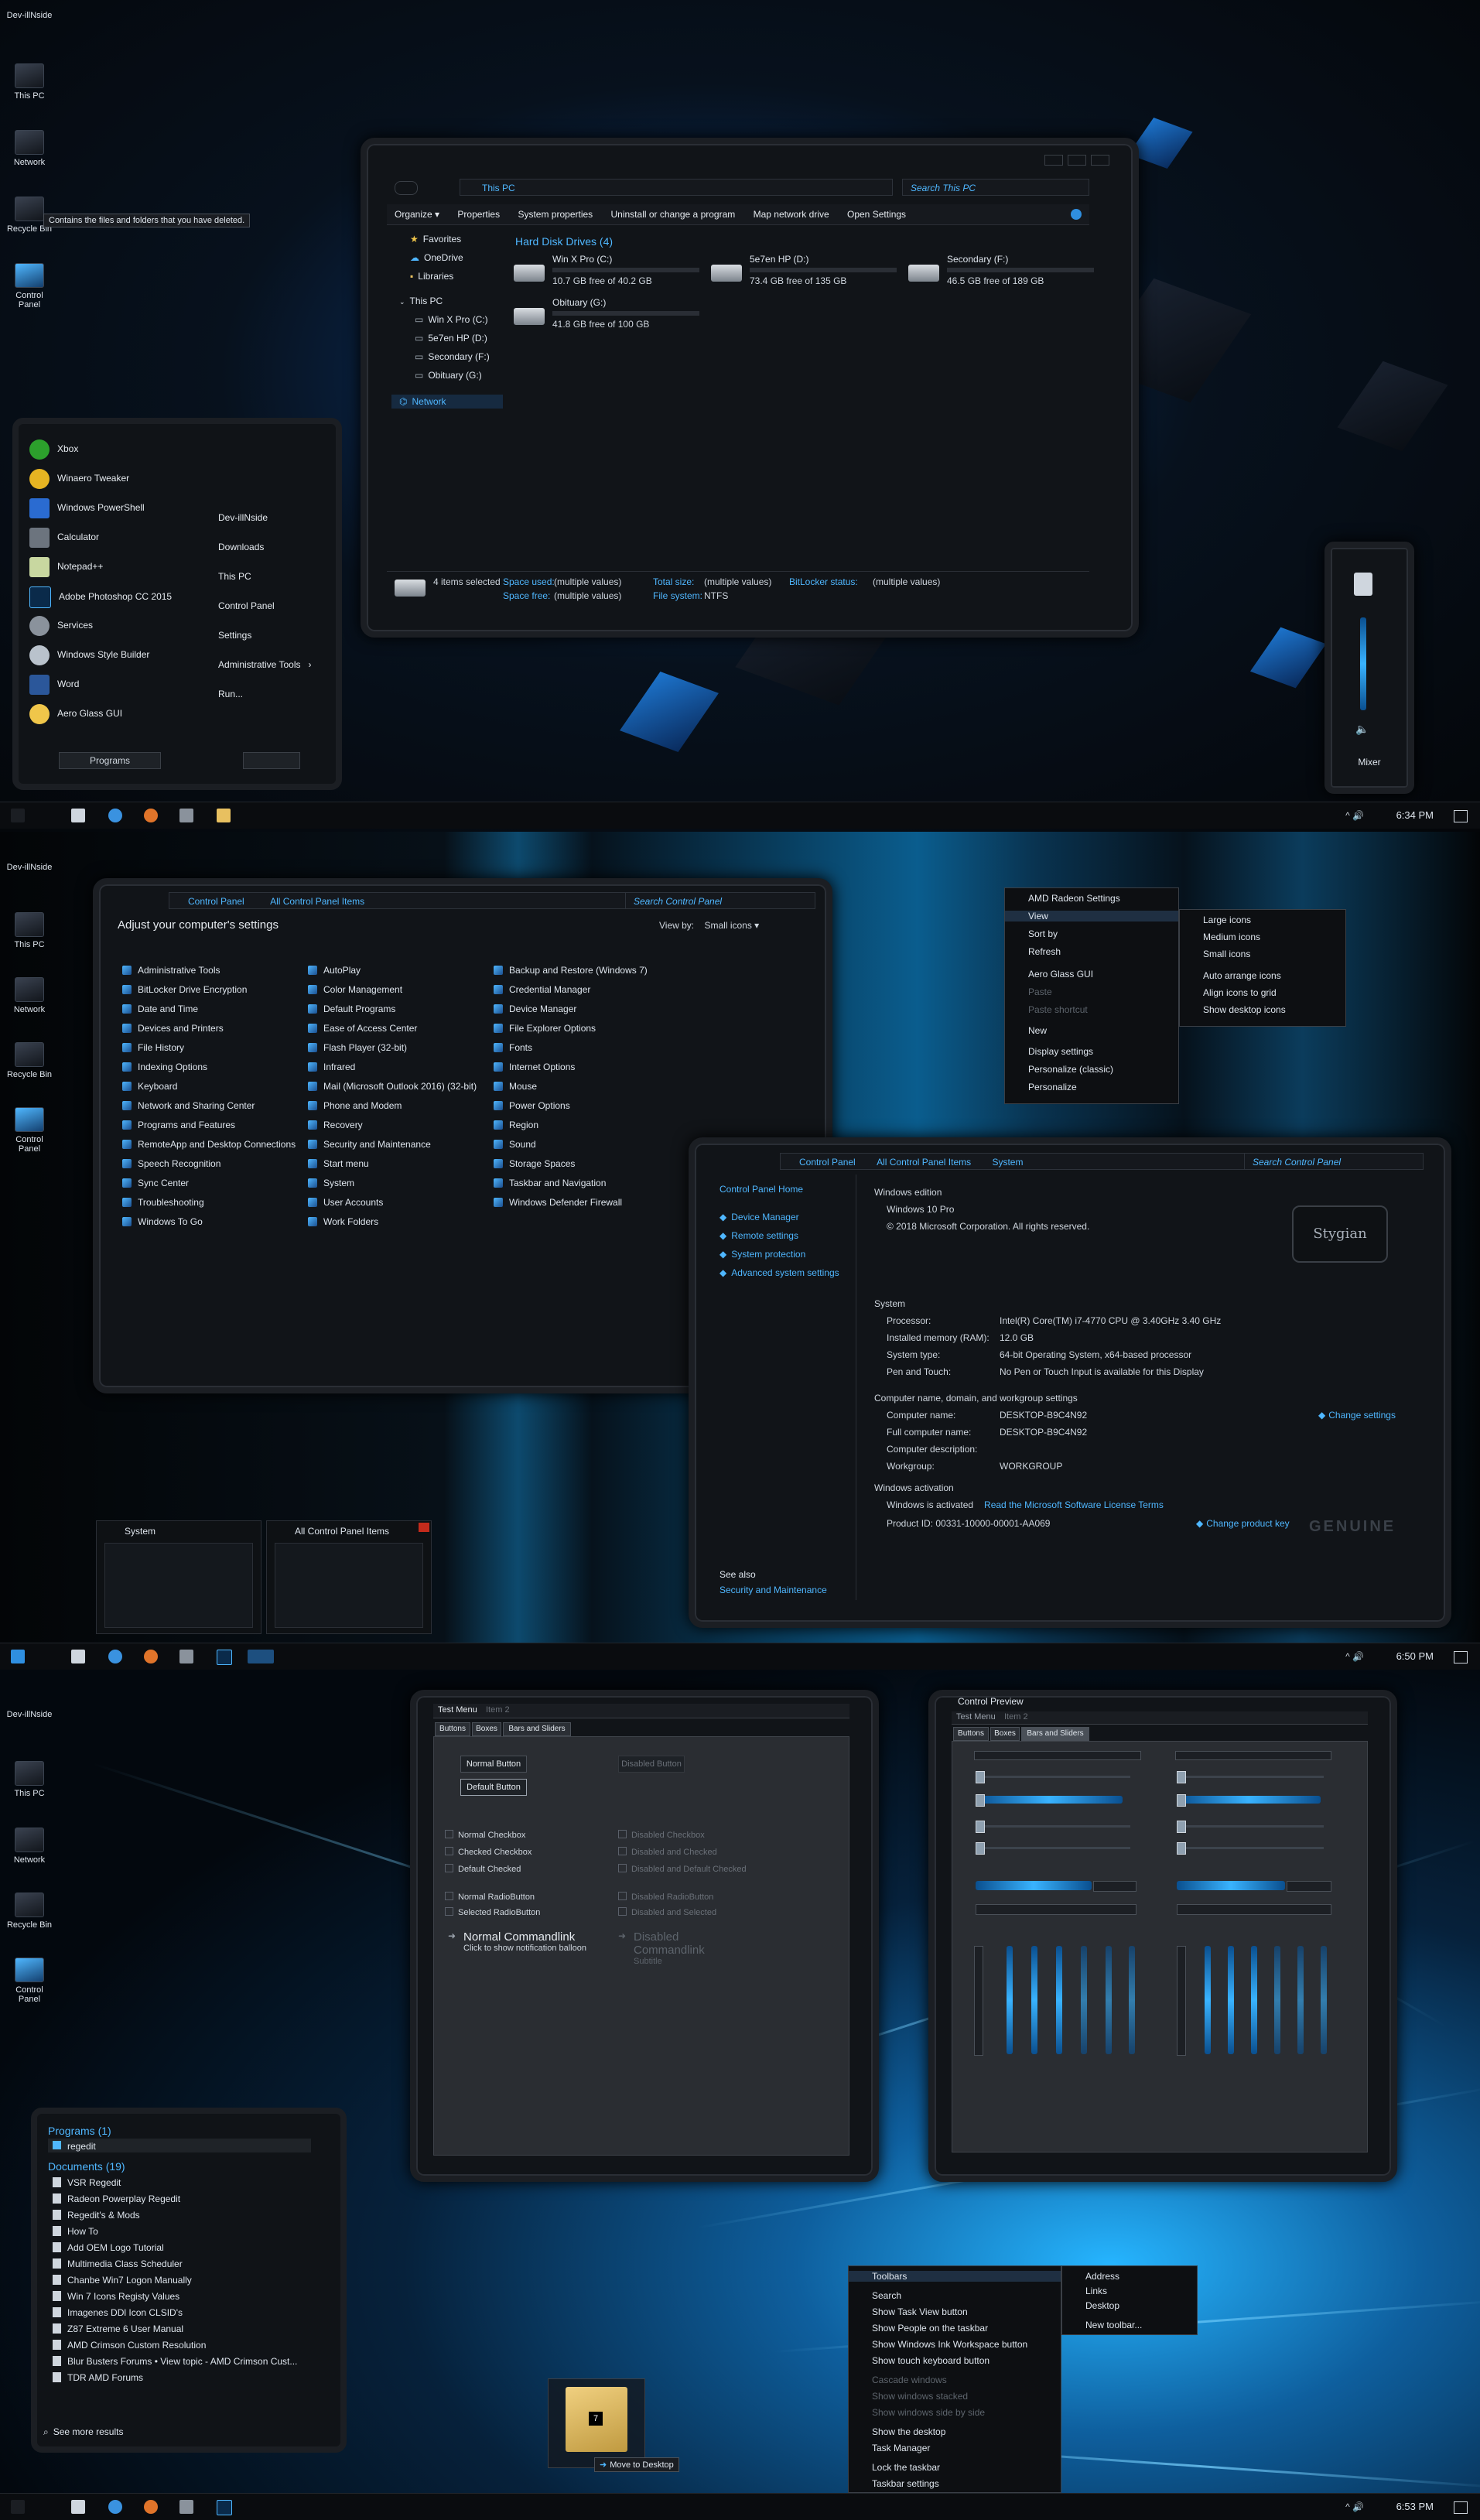 The width and height of the screenshot is (1480, 2520). What do you see at coordinates (1363, 663) in the screenshot?
I see `master-volume-slider` at bounding box center [1363, 663].